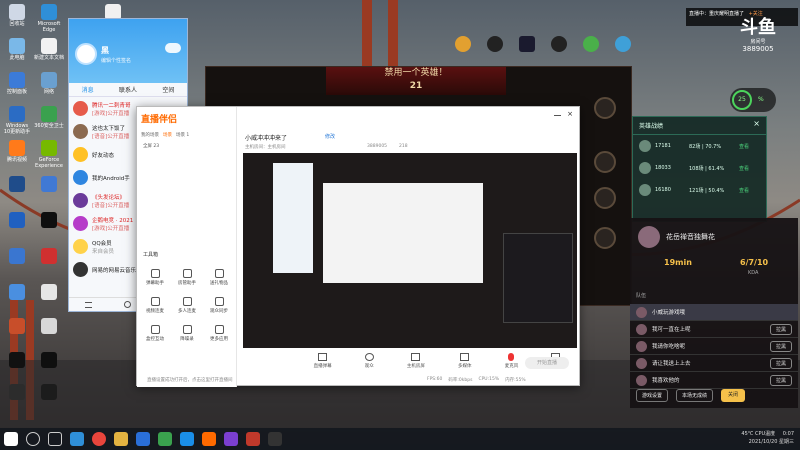 This screenshot has height=450, width=800. Describe the element at coordinates (641, 296) in the screenshot. I see `team-section-title: 队伍` at that location.